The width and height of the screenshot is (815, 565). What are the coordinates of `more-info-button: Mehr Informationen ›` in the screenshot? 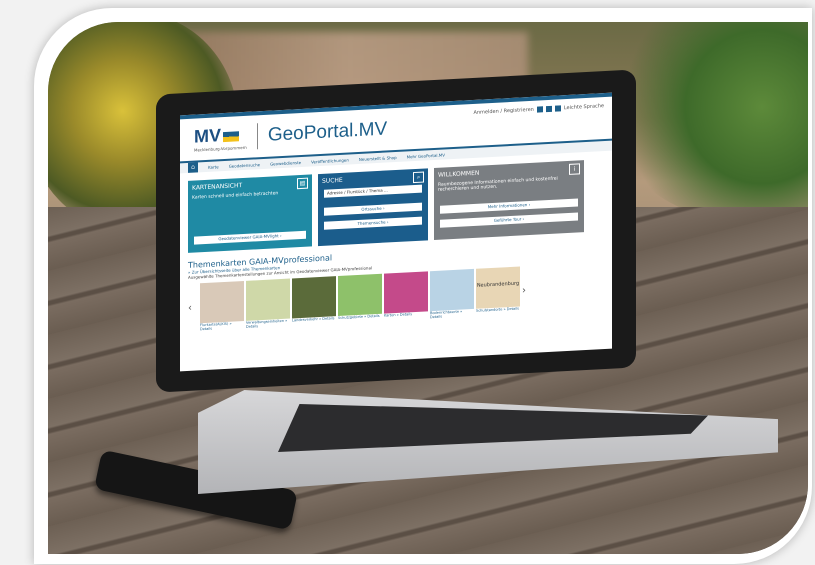 It's located at (509, 206).